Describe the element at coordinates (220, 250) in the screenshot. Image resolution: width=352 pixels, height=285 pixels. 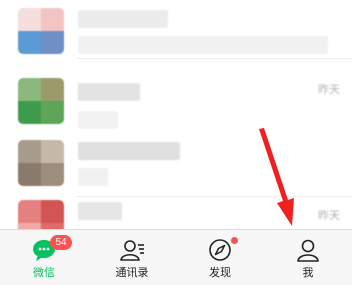
I see `compass-icon` at that location.